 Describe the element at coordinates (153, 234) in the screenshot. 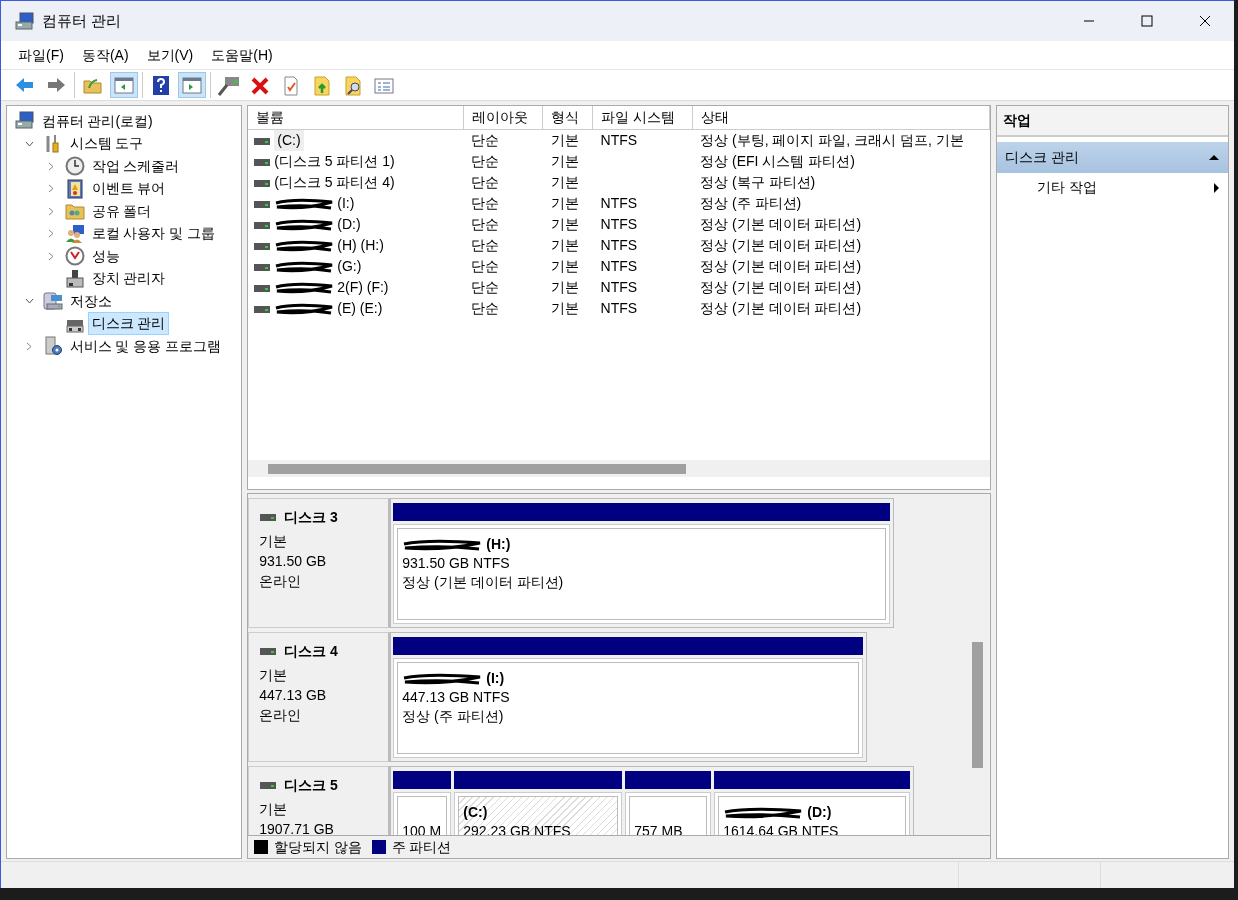

I see `tree-item: 로컬 사용자 및 그룹` at that location.